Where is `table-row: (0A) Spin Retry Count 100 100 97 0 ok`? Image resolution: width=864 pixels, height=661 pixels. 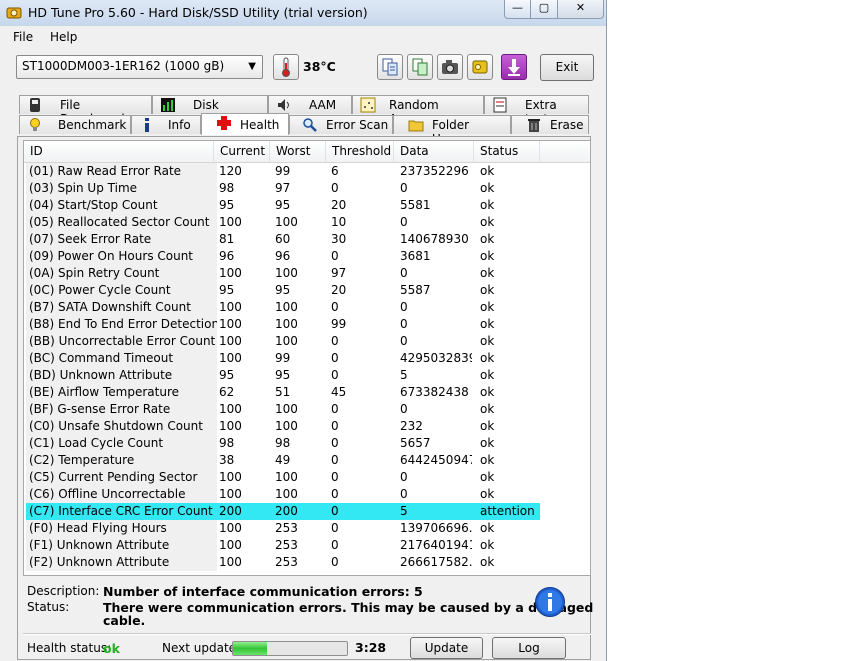 table-row: (0A) Spin Retry Count 100 100 97 0 ok is located at coordinates (307, 273).